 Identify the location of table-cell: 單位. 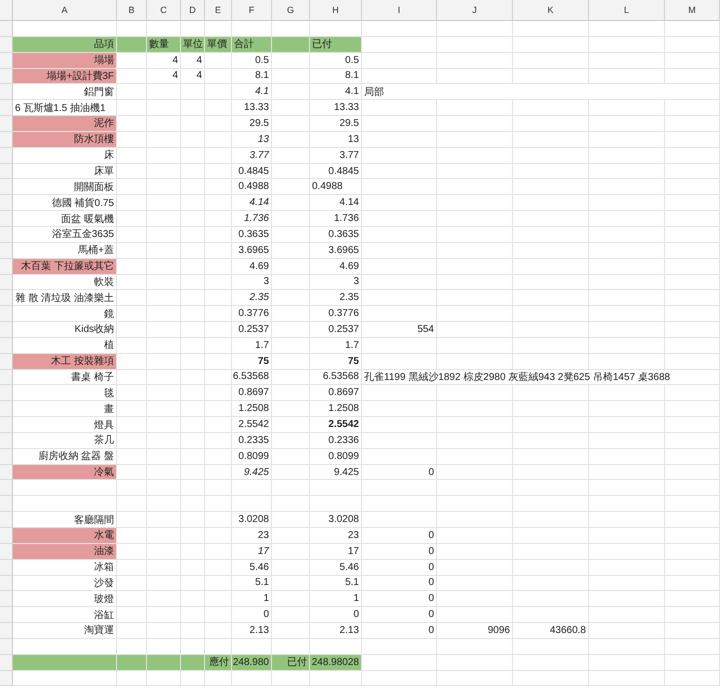
(193, 44).